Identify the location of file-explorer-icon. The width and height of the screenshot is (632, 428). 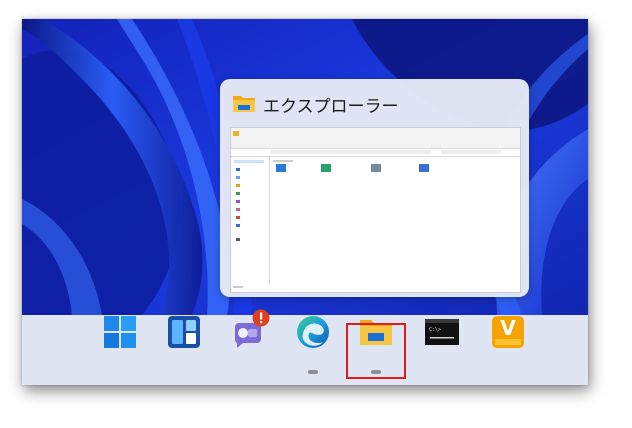
(244, 104).